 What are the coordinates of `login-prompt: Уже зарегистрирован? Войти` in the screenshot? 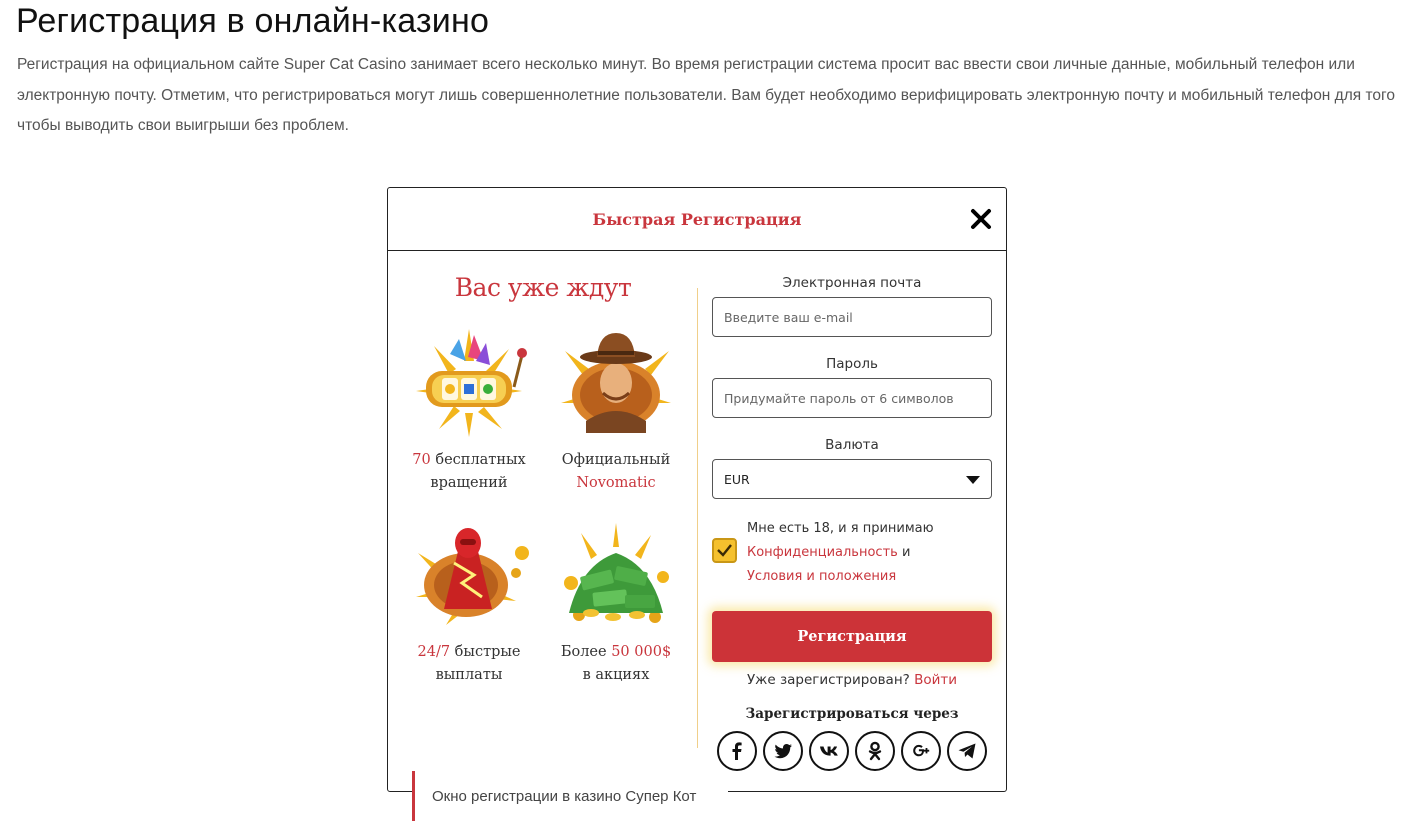 It's located at (852, 680).